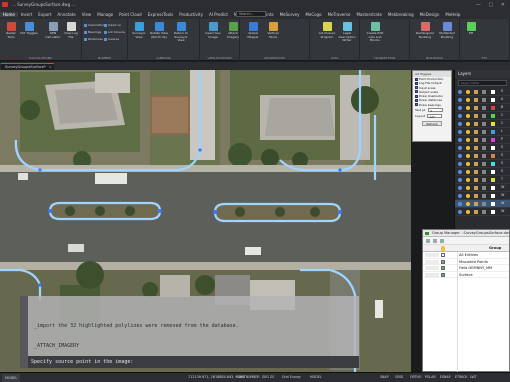 This screenshot has height=382, width=510. What do you see at coordinates (428, 241) in the screenshot?
I see `new-group-icon` at bounding box center [428, 241].